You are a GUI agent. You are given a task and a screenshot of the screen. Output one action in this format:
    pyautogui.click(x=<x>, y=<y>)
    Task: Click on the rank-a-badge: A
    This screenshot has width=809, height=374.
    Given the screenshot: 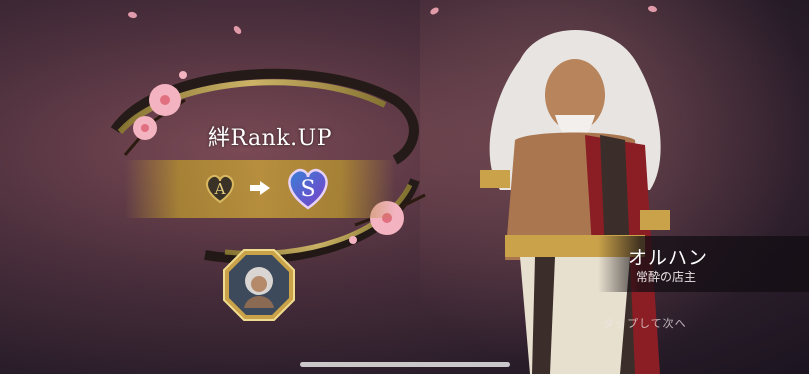 What is the action you would take?
    pyautogui.click(x=220, y=188)
    